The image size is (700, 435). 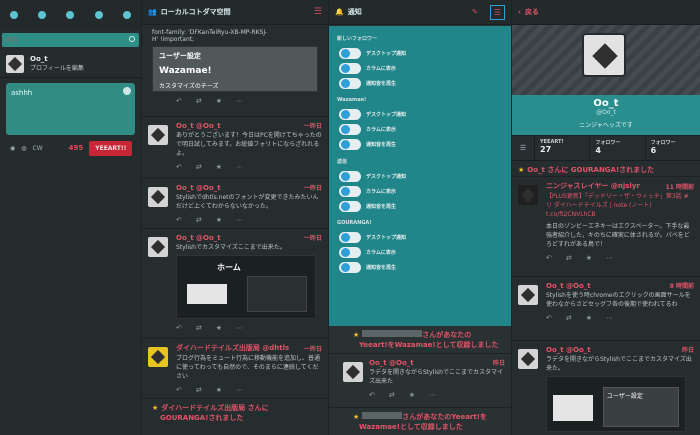 What do you see at coordinates (235, 12) in the screenshot?
I see `column-header: 👥 ローカルコトダマ空間 ☰` at bounding box center [235, 12].